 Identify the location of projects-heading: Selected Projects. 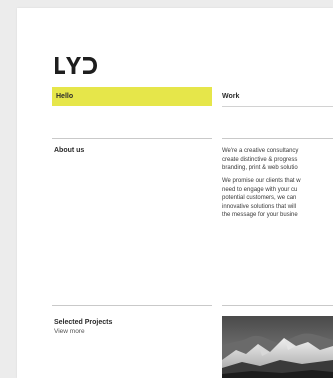
(83, 322).